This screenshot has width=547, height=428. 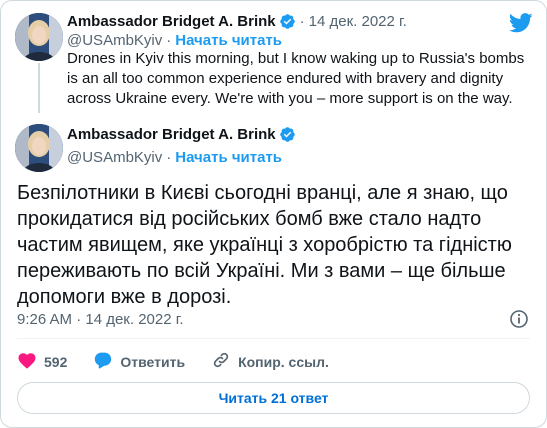 What do you see at coordinates (100, 319) in the screenshot?
I see `tweet-timestamp: 9:26 AM · 14 дек. 2022 г.` at bounding box center [100, 319].